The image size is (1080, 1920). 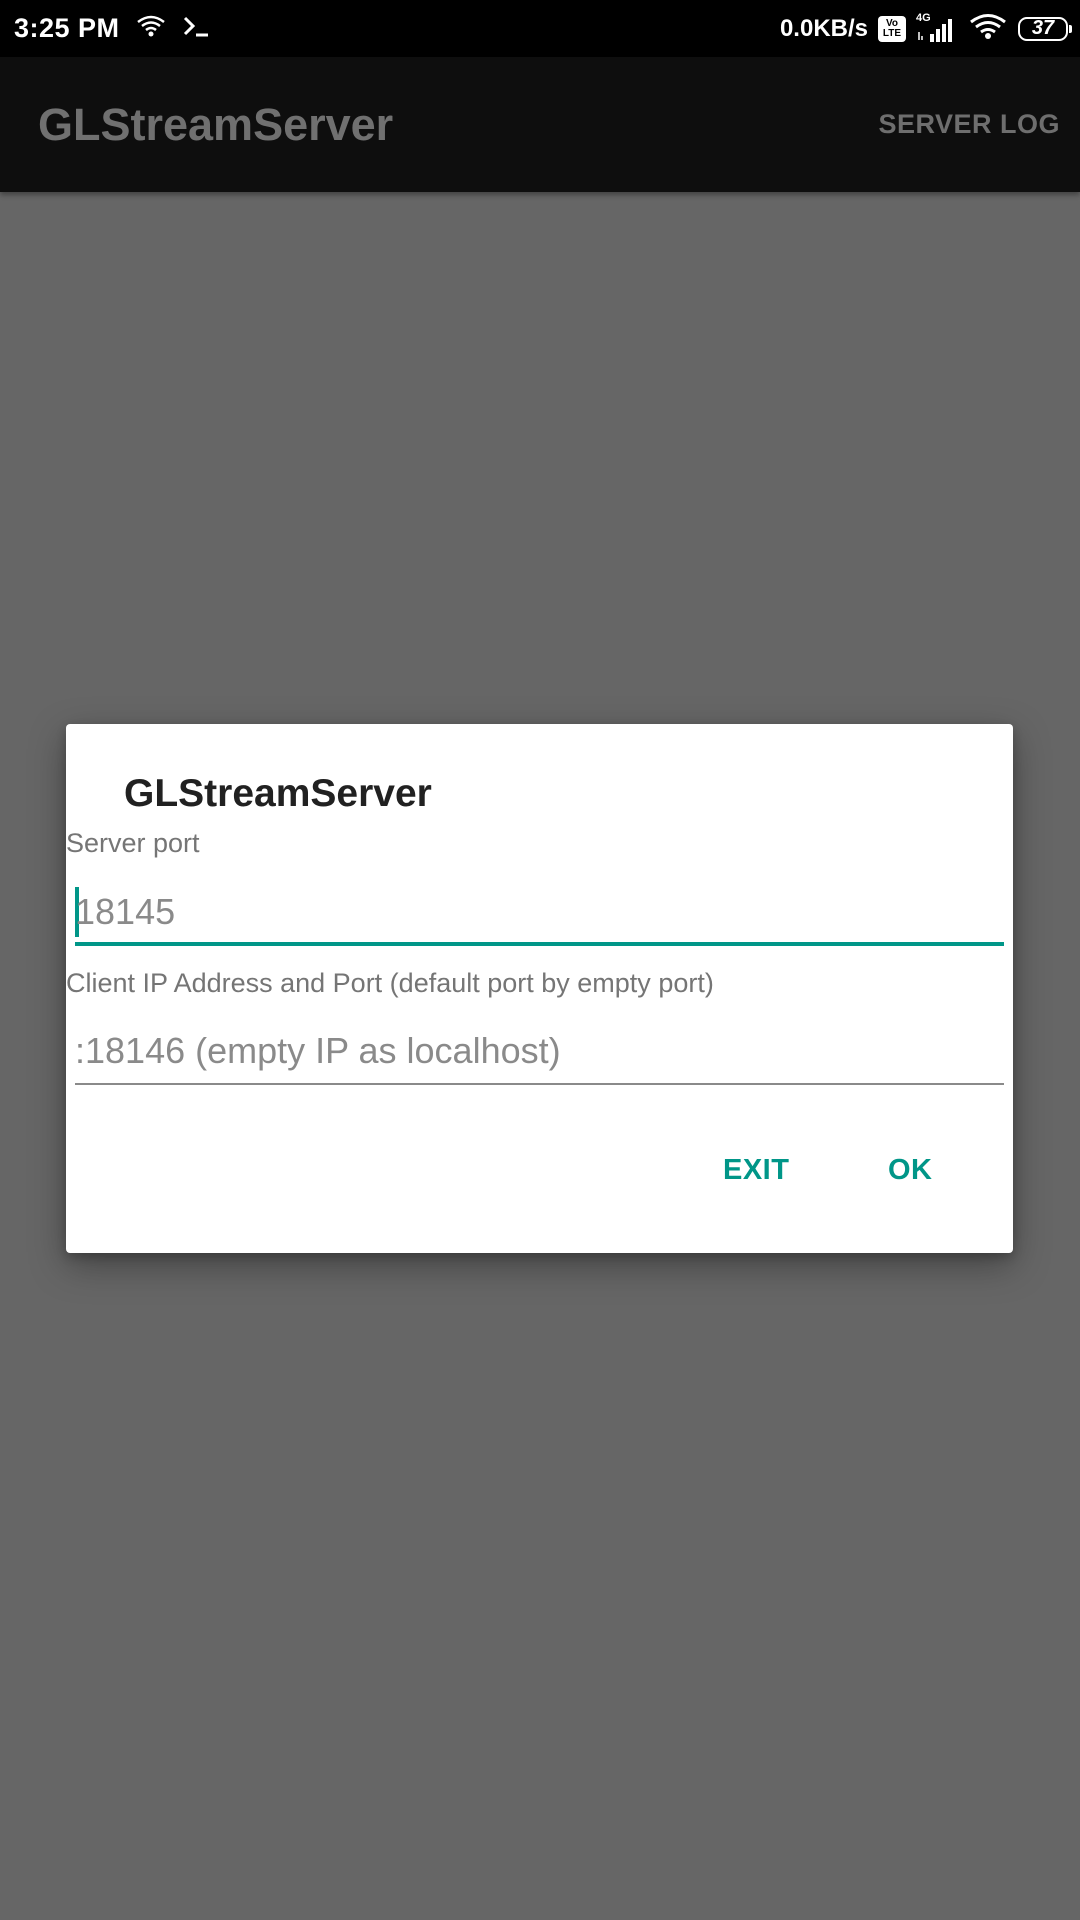 What do you see at coordinates (539, 1084) in the screenshot?
I see `client-address-underline` at bounding box center [539, 1084].